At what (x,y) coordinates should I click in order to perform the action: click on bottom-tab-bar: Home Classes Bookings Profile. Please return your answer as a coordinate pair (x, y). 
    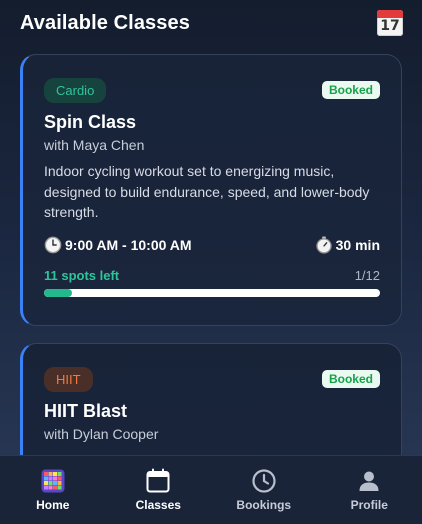
    Looking at the image, I should click on (211, 489).